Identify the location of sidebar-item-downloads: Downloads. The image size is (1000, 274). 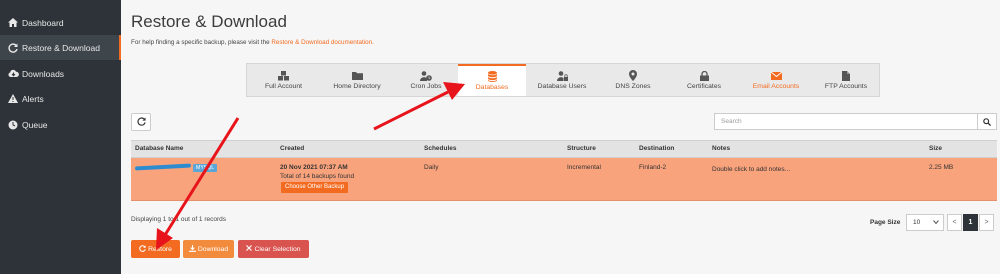
(60, 73).